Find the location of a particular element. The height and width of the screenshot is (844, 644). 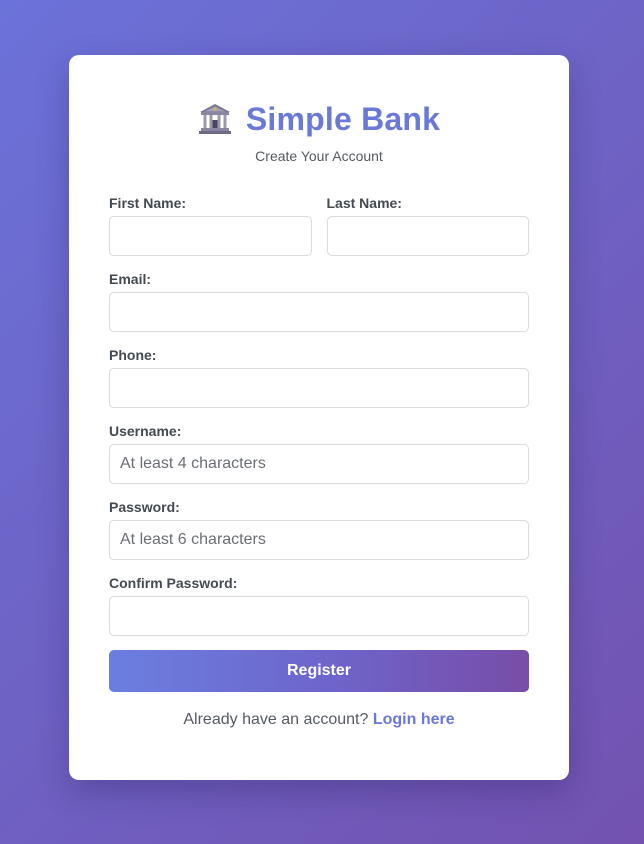

confirm-password-label: Confirm Password: is located at coordinates (173, 583).